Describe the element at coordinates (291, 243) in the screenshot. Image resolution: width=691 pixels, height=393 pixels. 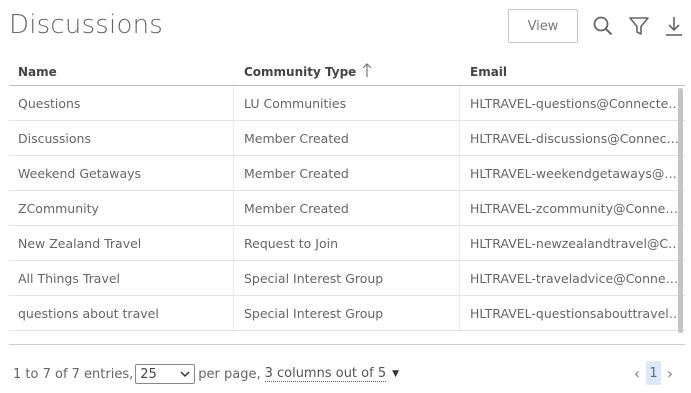
I see `cell-community-type: Request to Join` at that location.